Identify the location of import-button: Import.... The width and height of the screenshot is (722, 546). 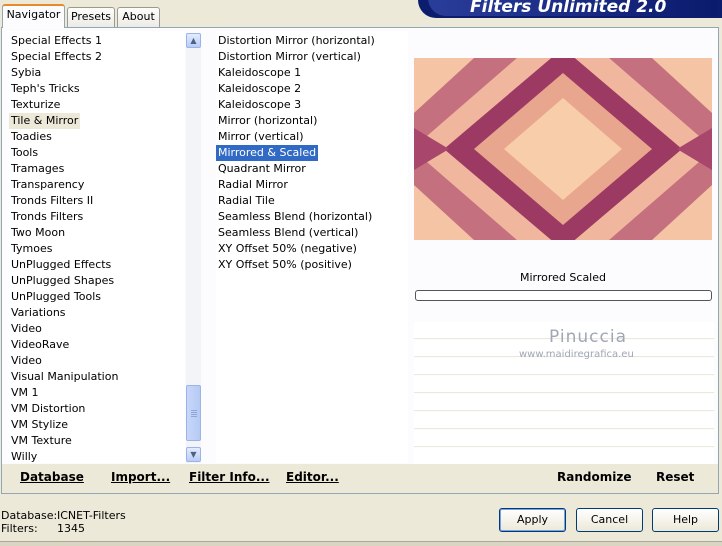
(140, 477).